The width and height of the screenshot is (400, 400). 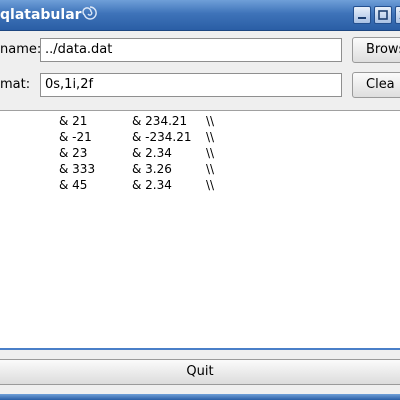 What do you see at coordinates (73, 153) in the screenshot?
I see `output-cell: & 23` at bounding box center [73, 153].